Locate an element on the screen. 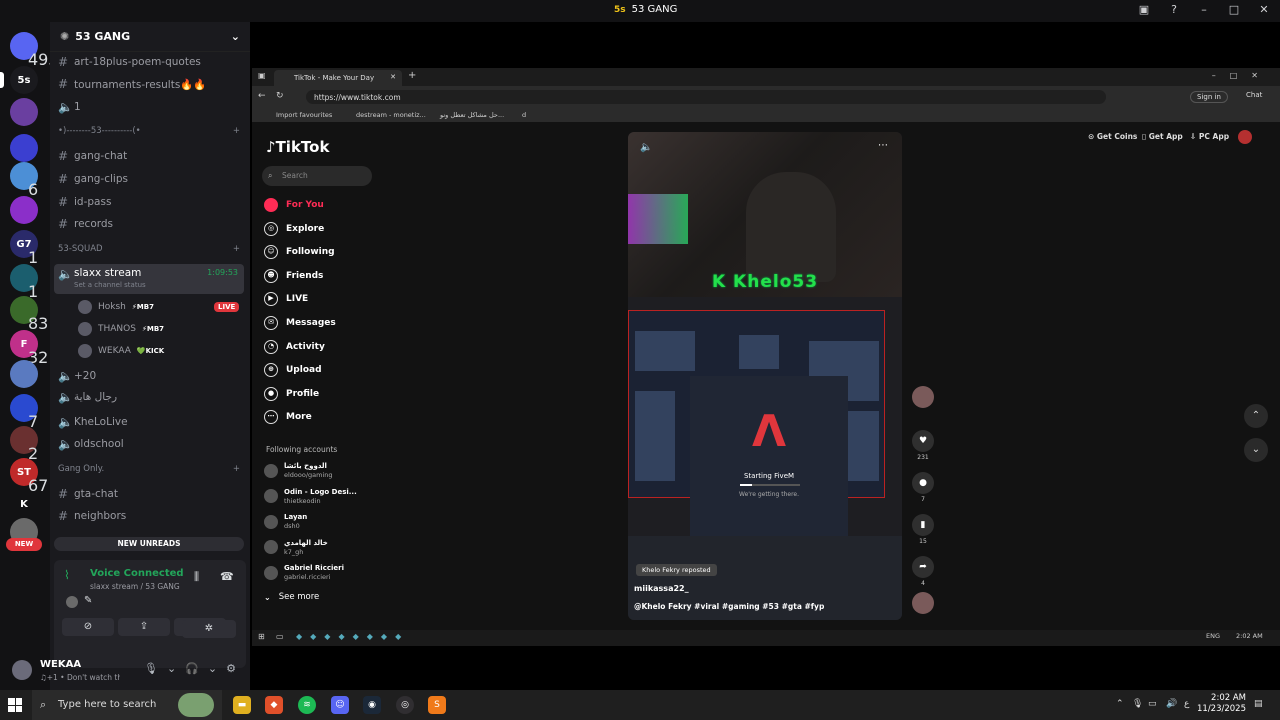 The image size is (1280, 720). nav-friends: ☻ Friends is located at coordinates (293, 275).